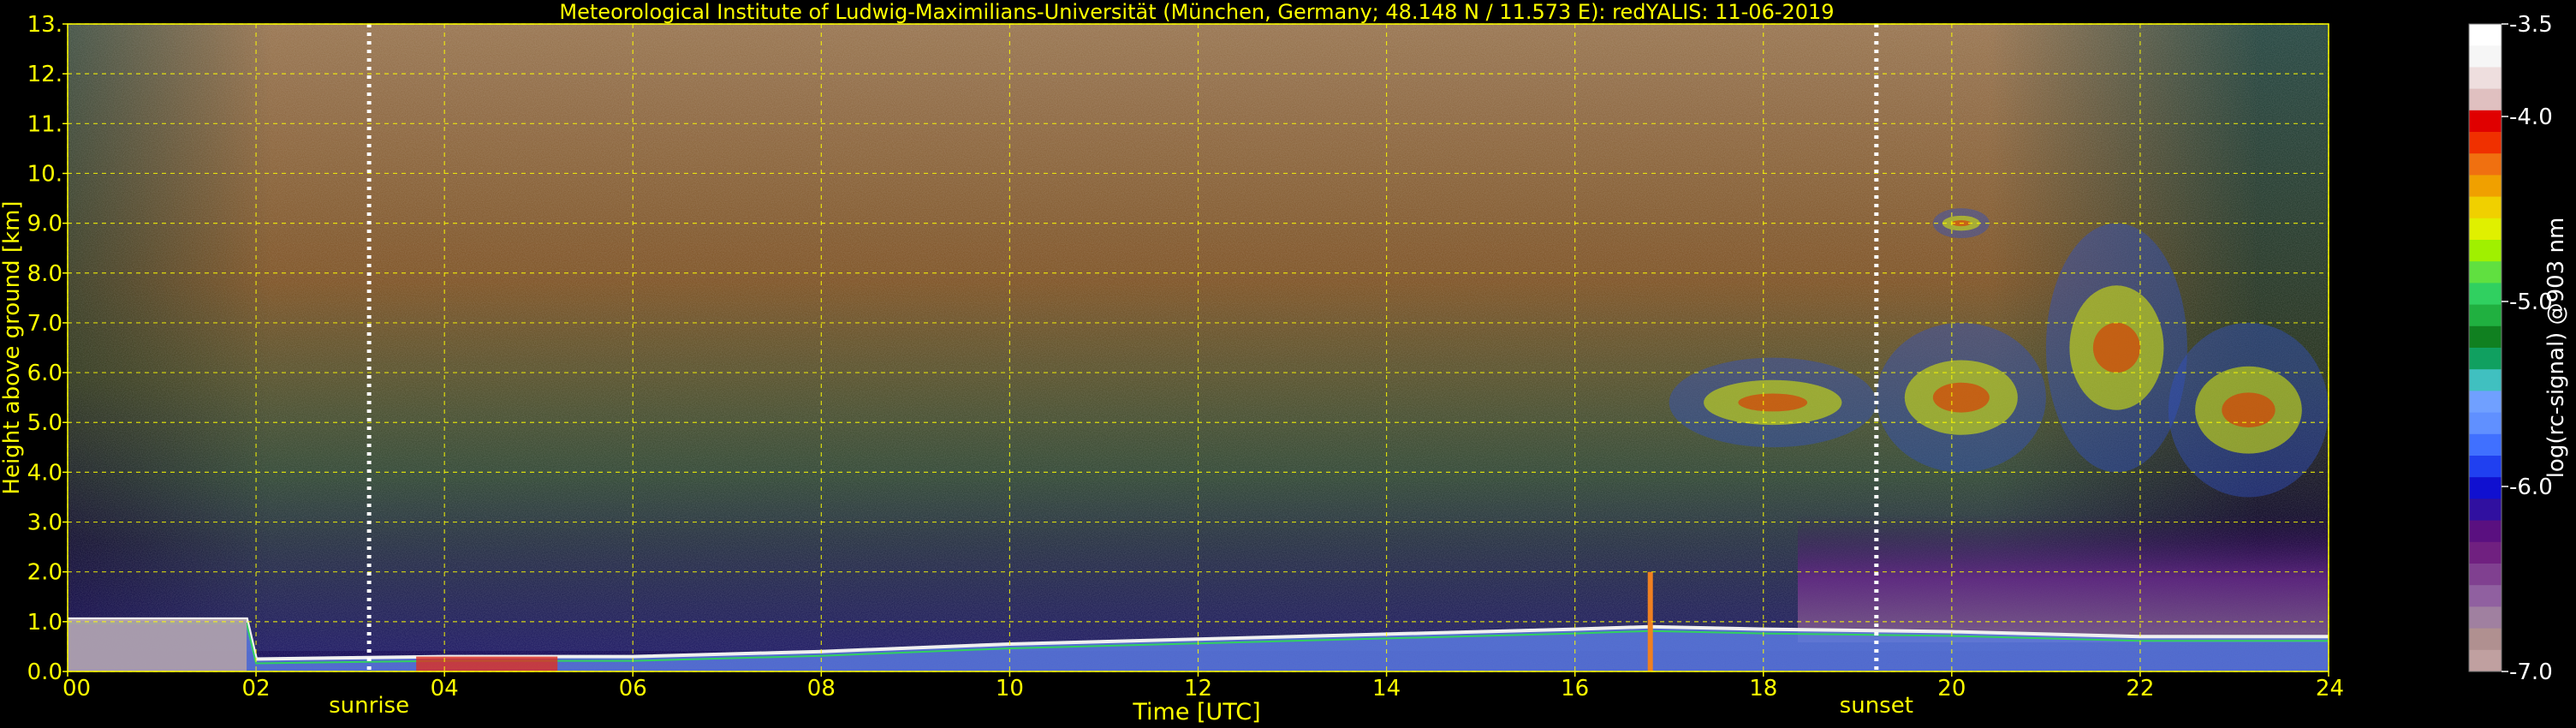 The width and height of the screenshot is (2576, 728). Describe the element at coordinates (487, 663) in the screenshot. I see `morning-convective-cells` at that location.